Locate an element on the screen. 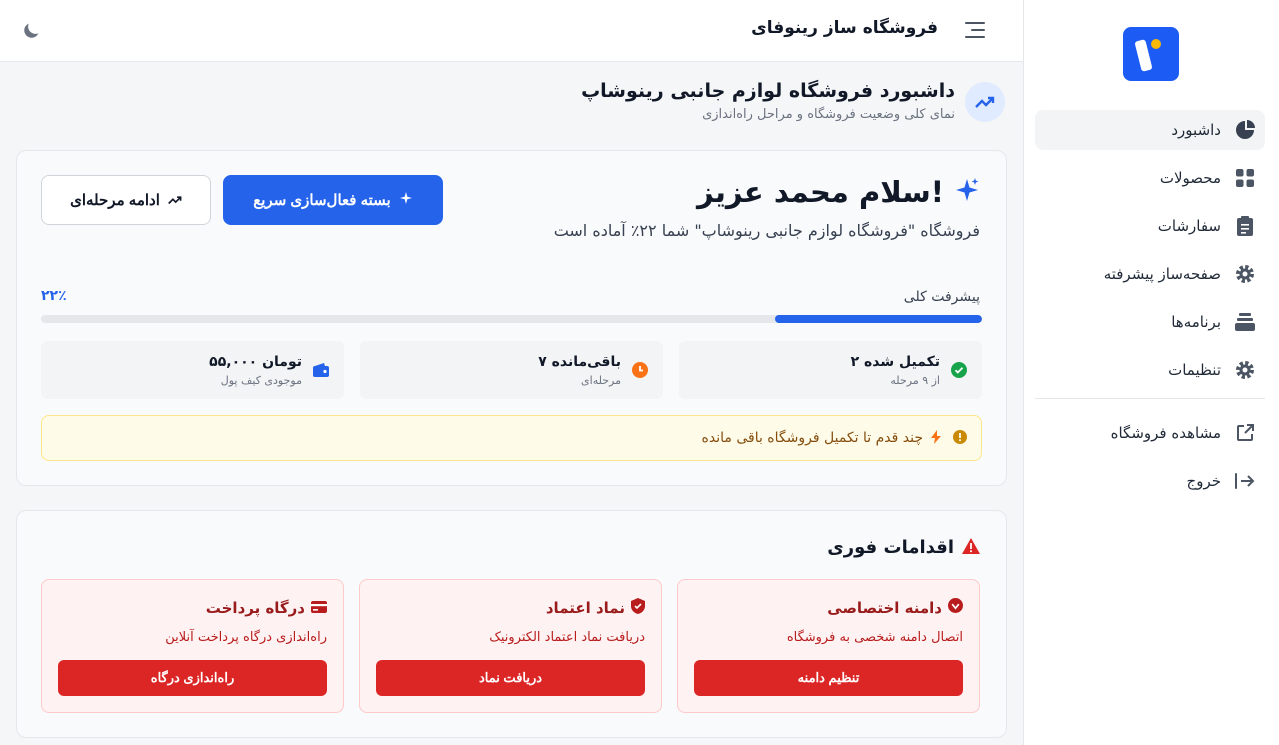 Image resolution: width=1279 pixels, height=745 pixels. sidebar-item-products: محصولات is located at coordinates (1150, 178).